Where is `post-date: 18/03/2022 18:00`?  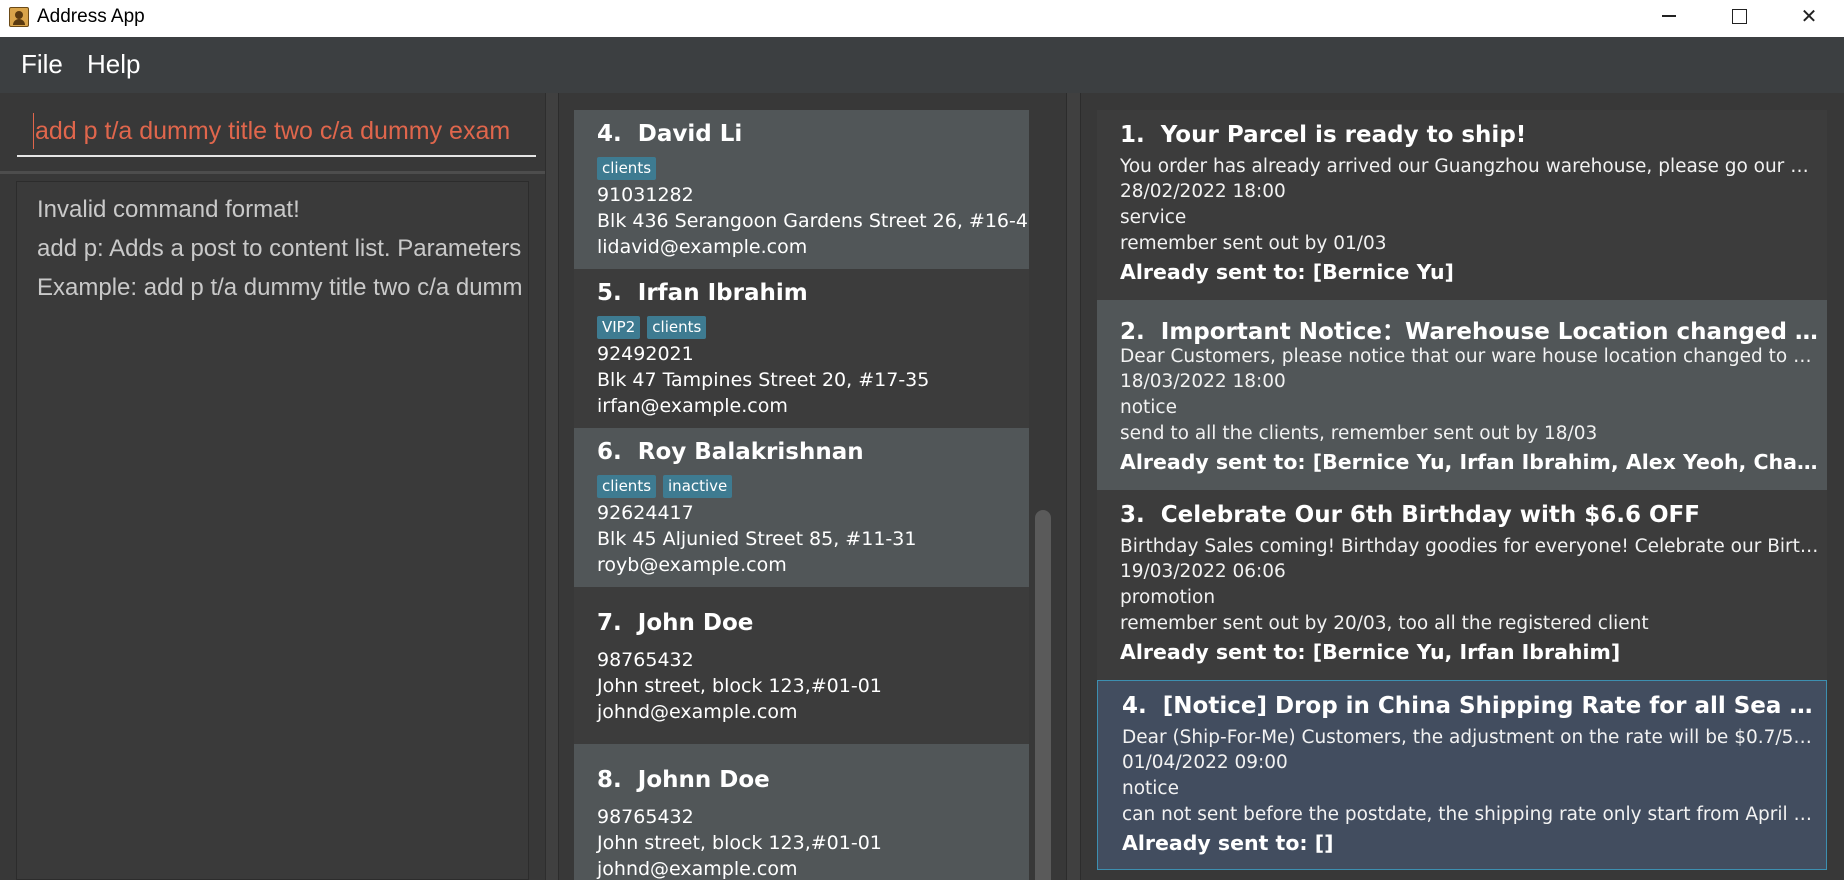
post-date: 18/03/2022 18:00 is located at coordinates (1203, 381).